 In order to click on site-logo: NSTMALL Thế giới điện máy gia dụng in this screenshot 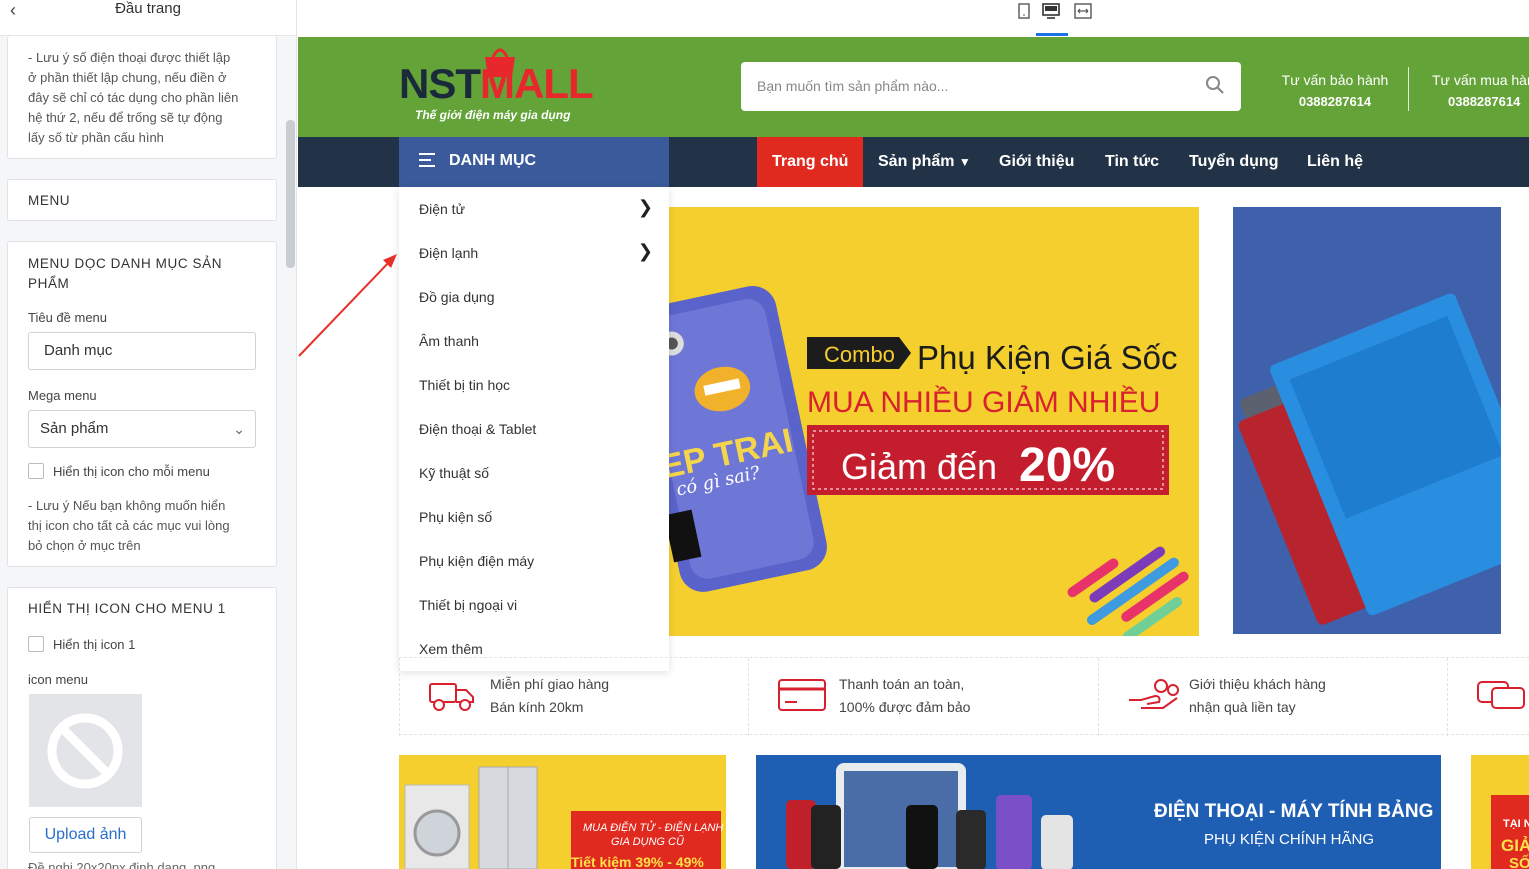, I will do `click(499, 85)`.